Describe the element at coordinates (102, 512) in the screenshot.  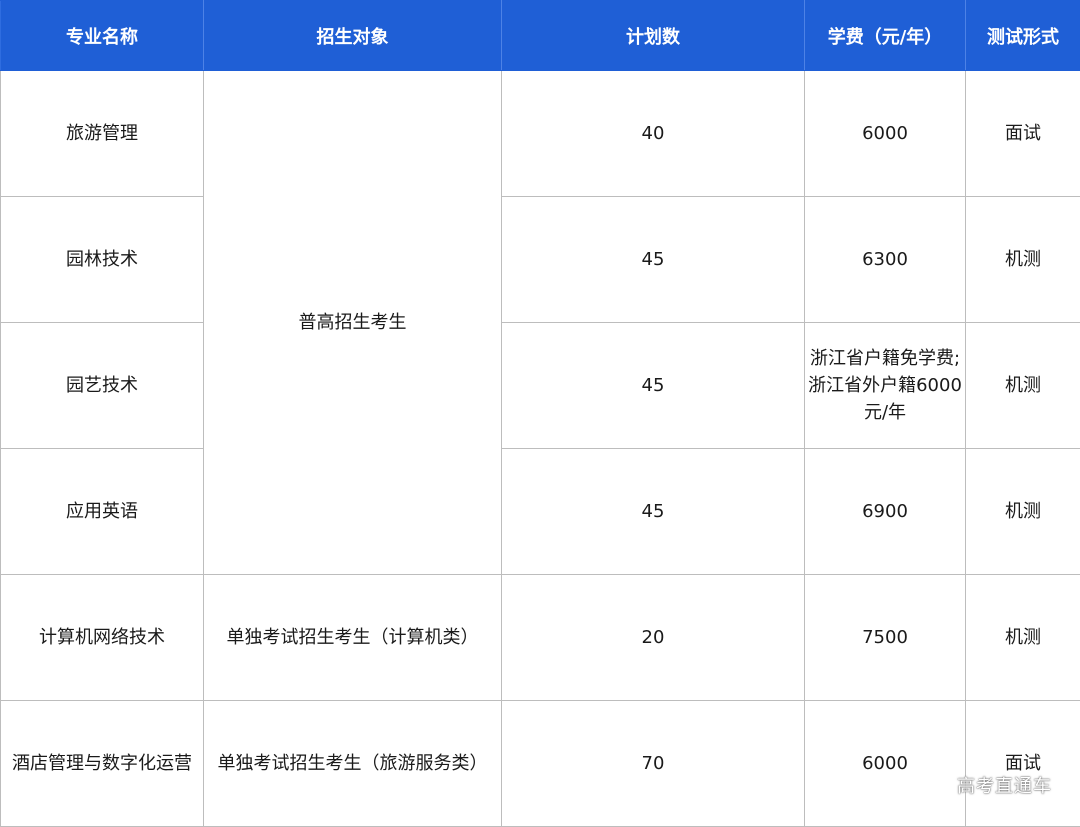
I see `cell-major: 应用英语` at that location.